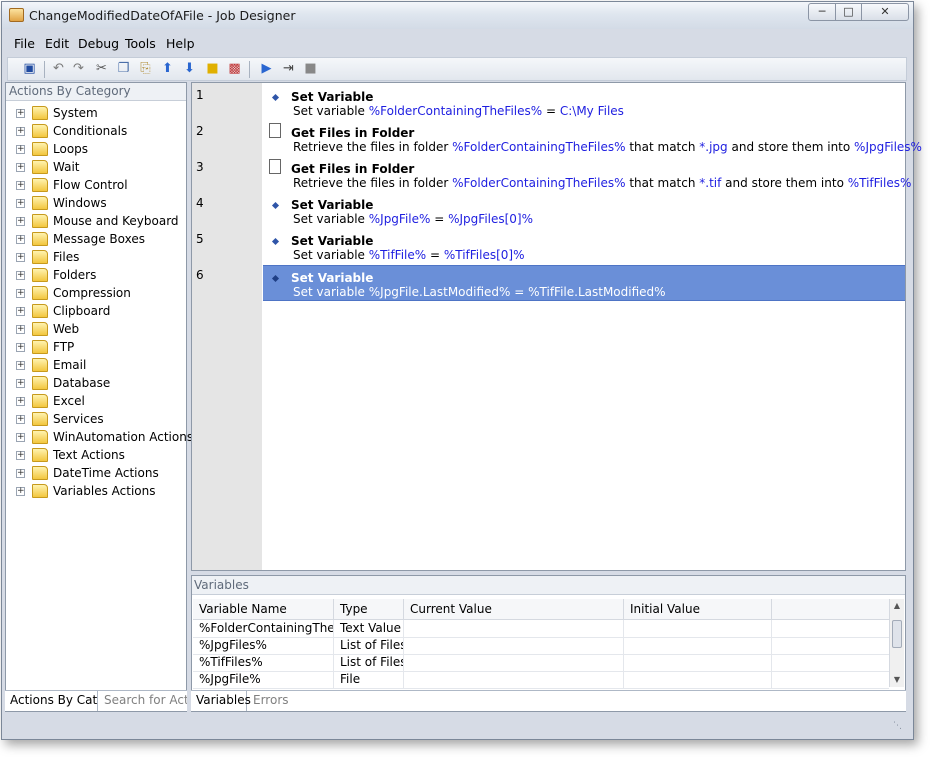 This screenshot has width=931, height=757. I want to click on menu-help: Help, so click(180, 43).